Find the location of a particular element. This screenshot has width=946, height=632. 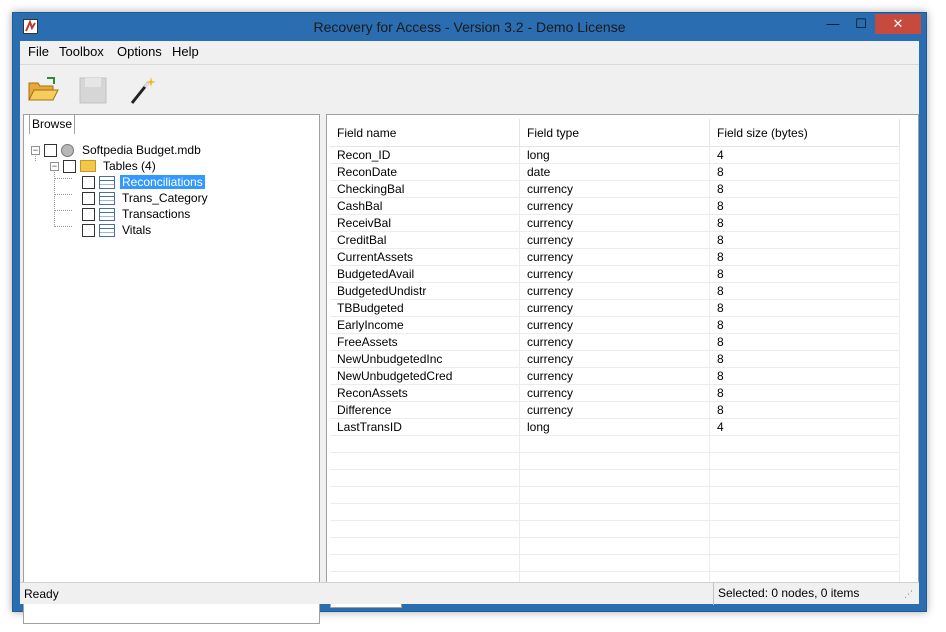

table-row: CurrentAssets currency 8 is located at coordinates (615, 257).